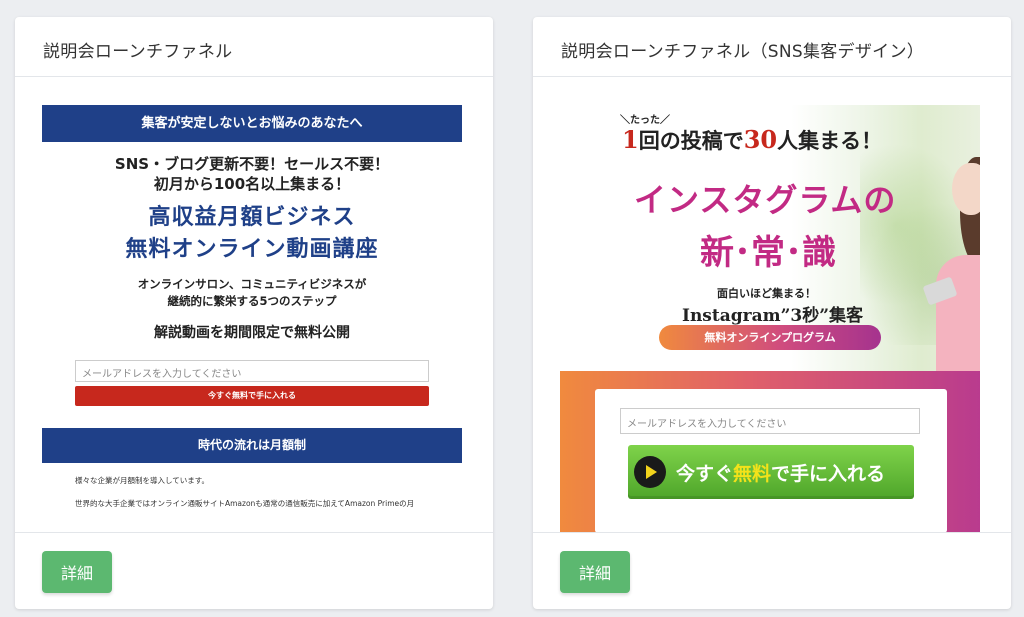  I want to click on preview-cta-label: 今すぐ無料で手に入れる, so click(781, 473).